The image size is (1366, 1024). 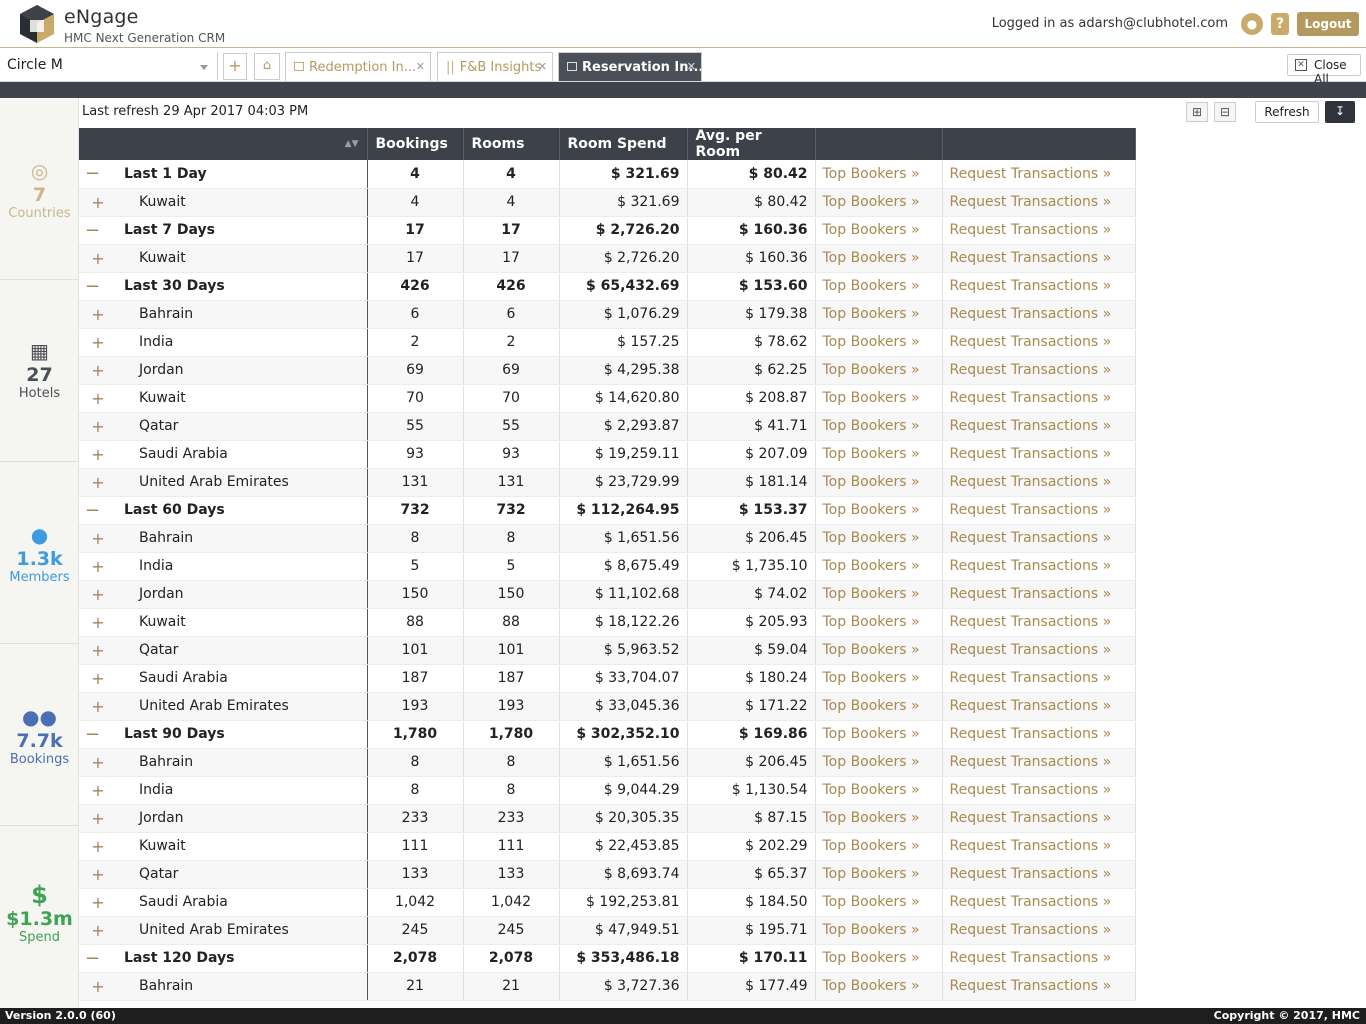 What do you see at coordinates (235, 66) in the screenshot?
I see `add-tab-button: +` at bounding box center [235, 66].